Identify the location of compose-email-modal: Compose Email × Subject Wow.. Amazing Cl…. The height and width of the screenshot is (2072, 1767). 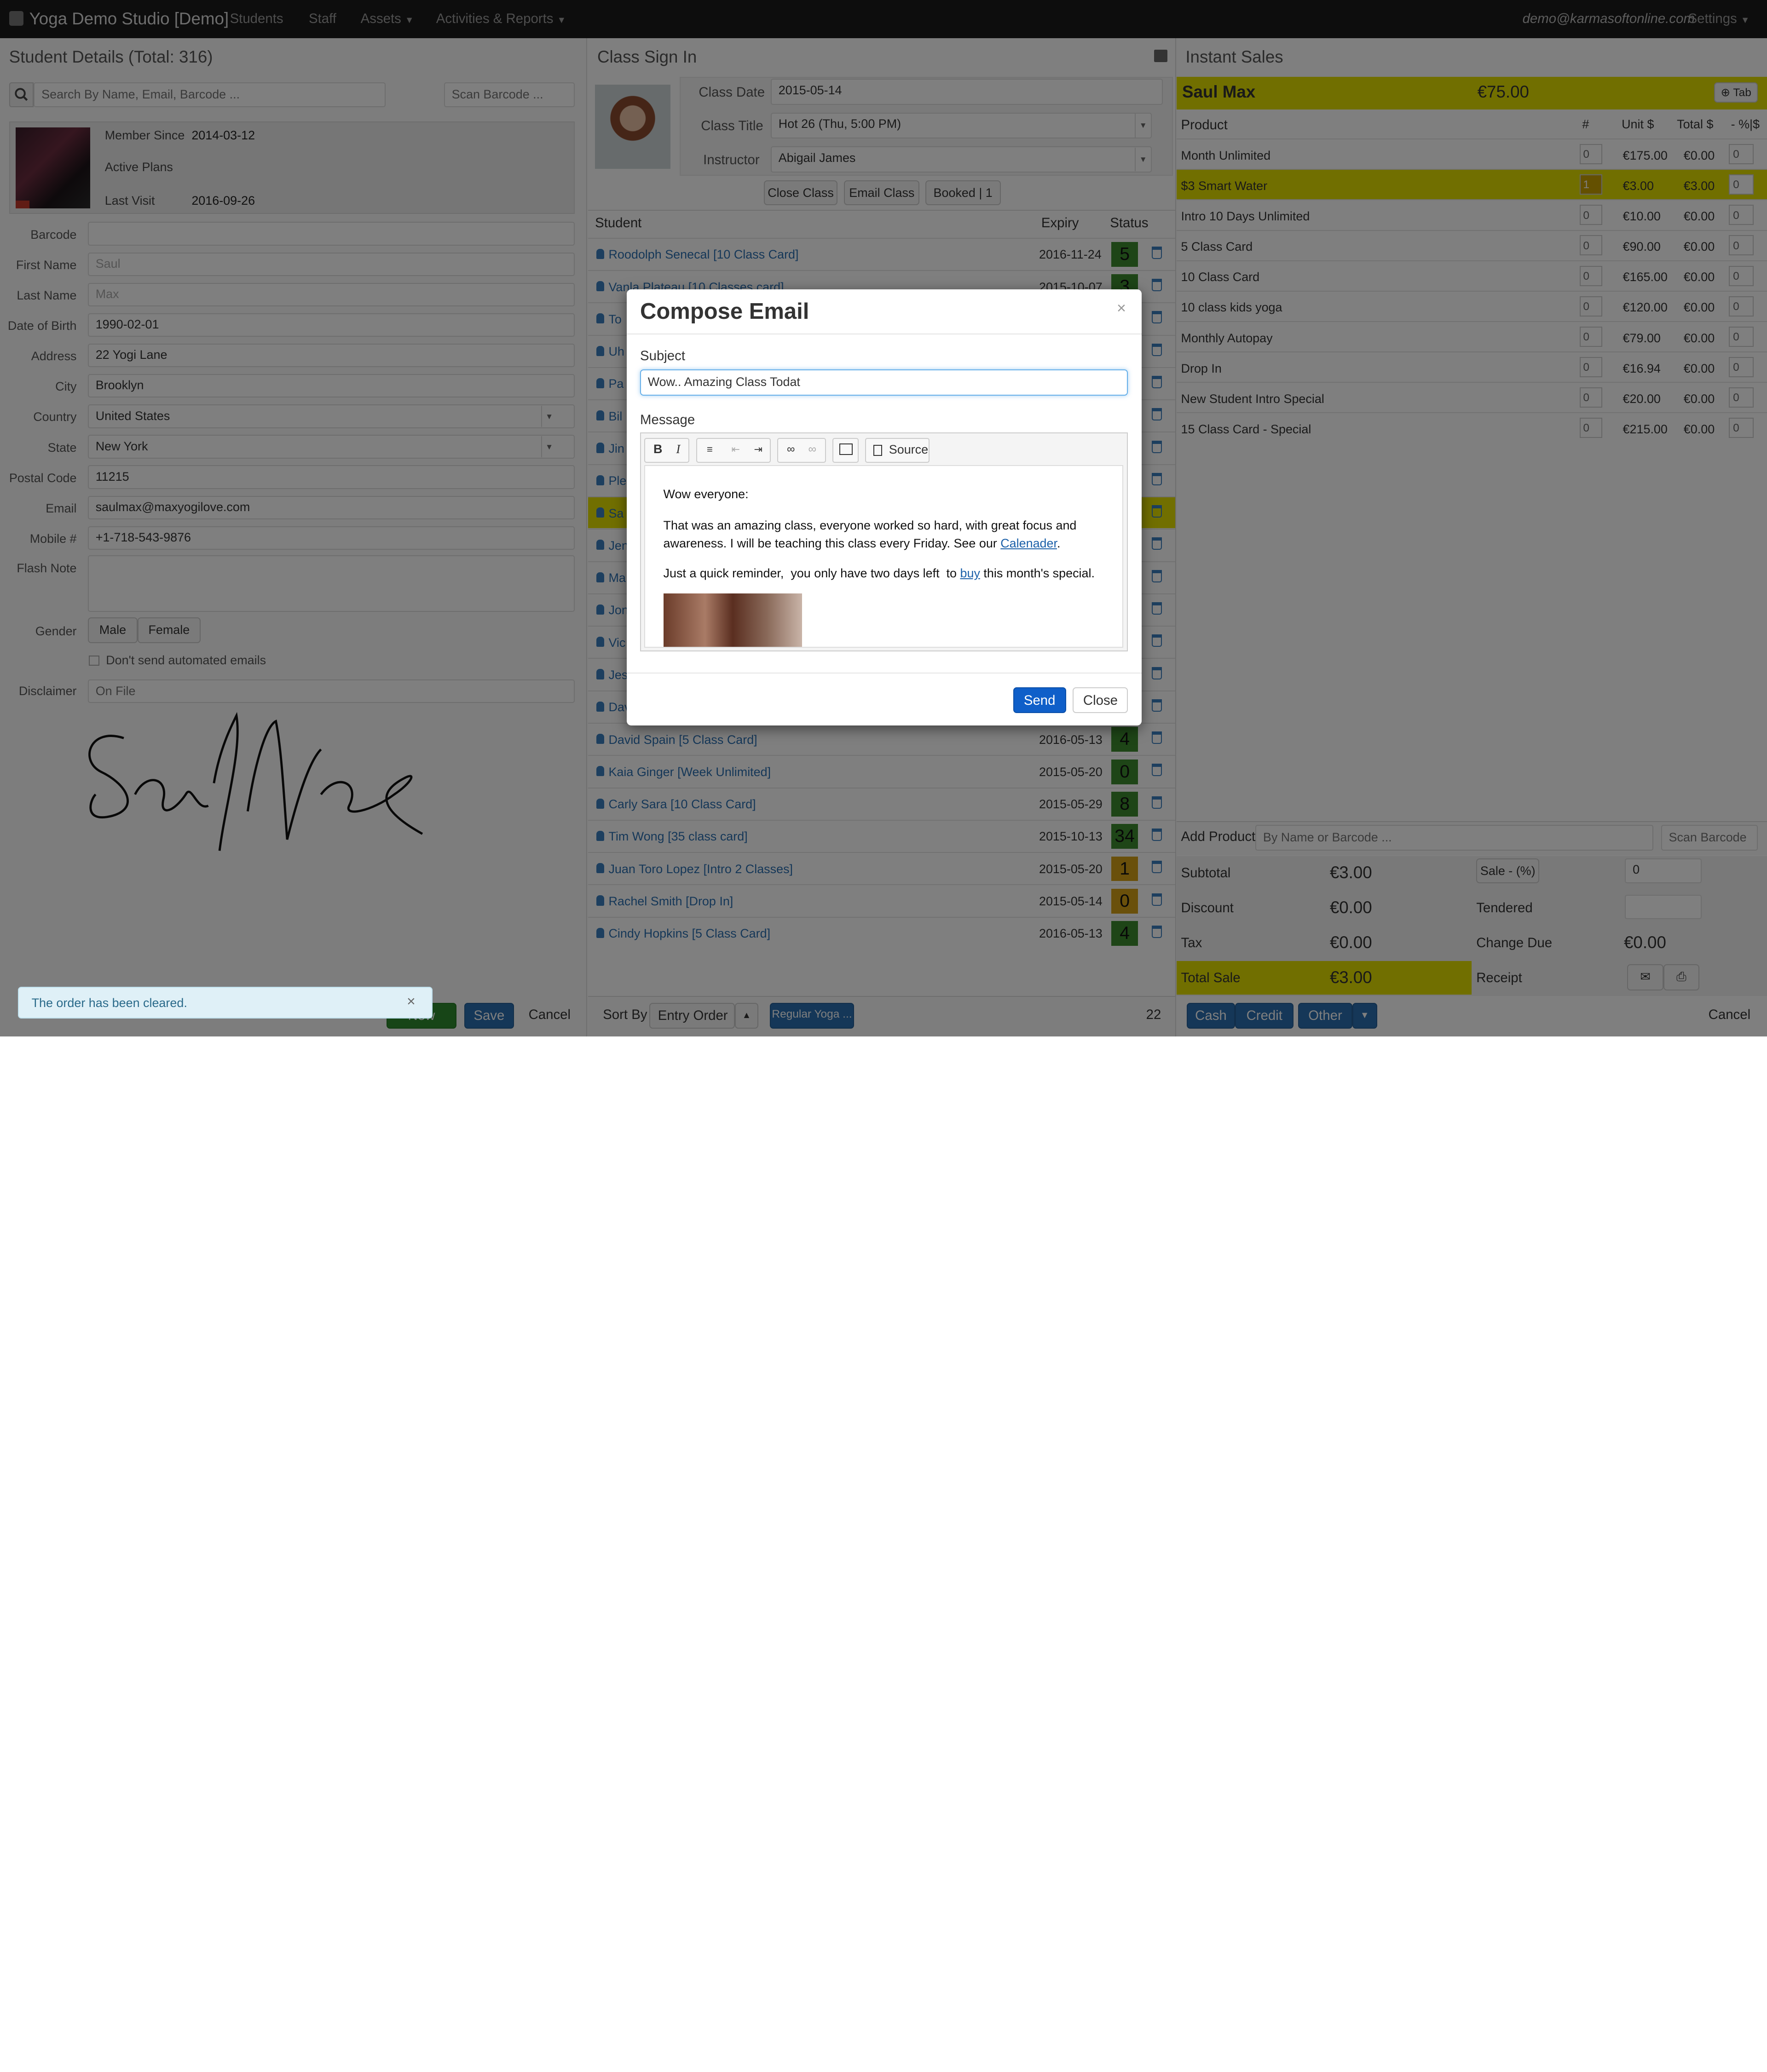
(884, 507).